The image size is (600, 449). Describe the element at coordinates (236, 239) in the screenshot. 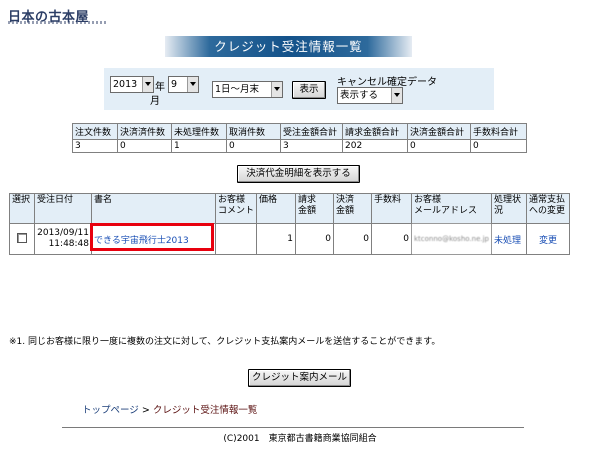

I see `customer-comment-cell` at that location.